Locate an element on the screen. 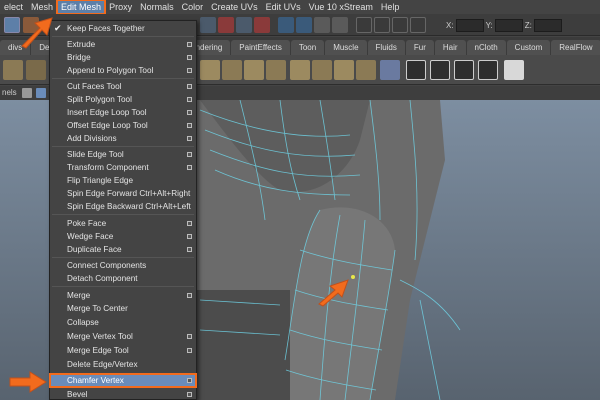 The image size is (600, 400). menu-item-spin-edge-backward: Spin Edge Backward Ctrl+Alt+Left is located at coordinates (123, 206).